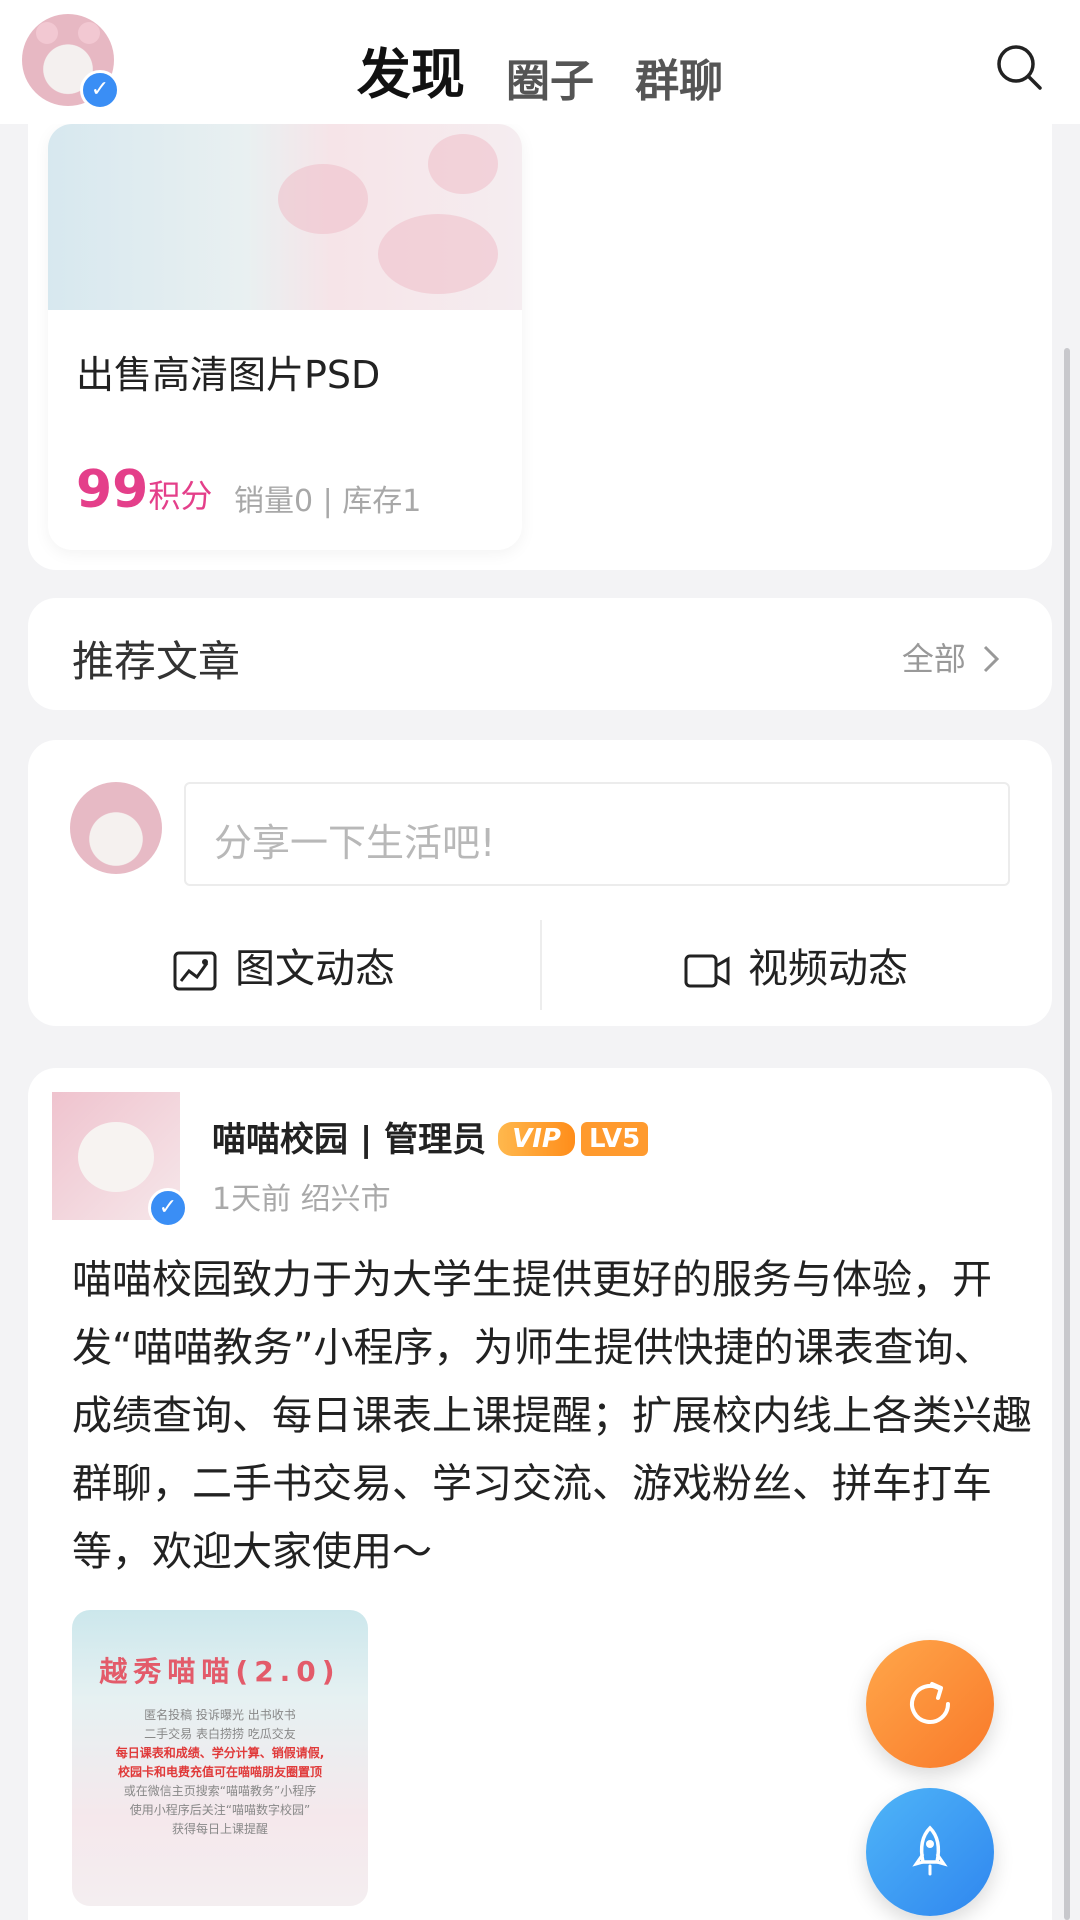 Image resolution: width=1080 pixels, height=1920 pixels. I want to click on post-author-avatar: ✓, so click(120, 1160).